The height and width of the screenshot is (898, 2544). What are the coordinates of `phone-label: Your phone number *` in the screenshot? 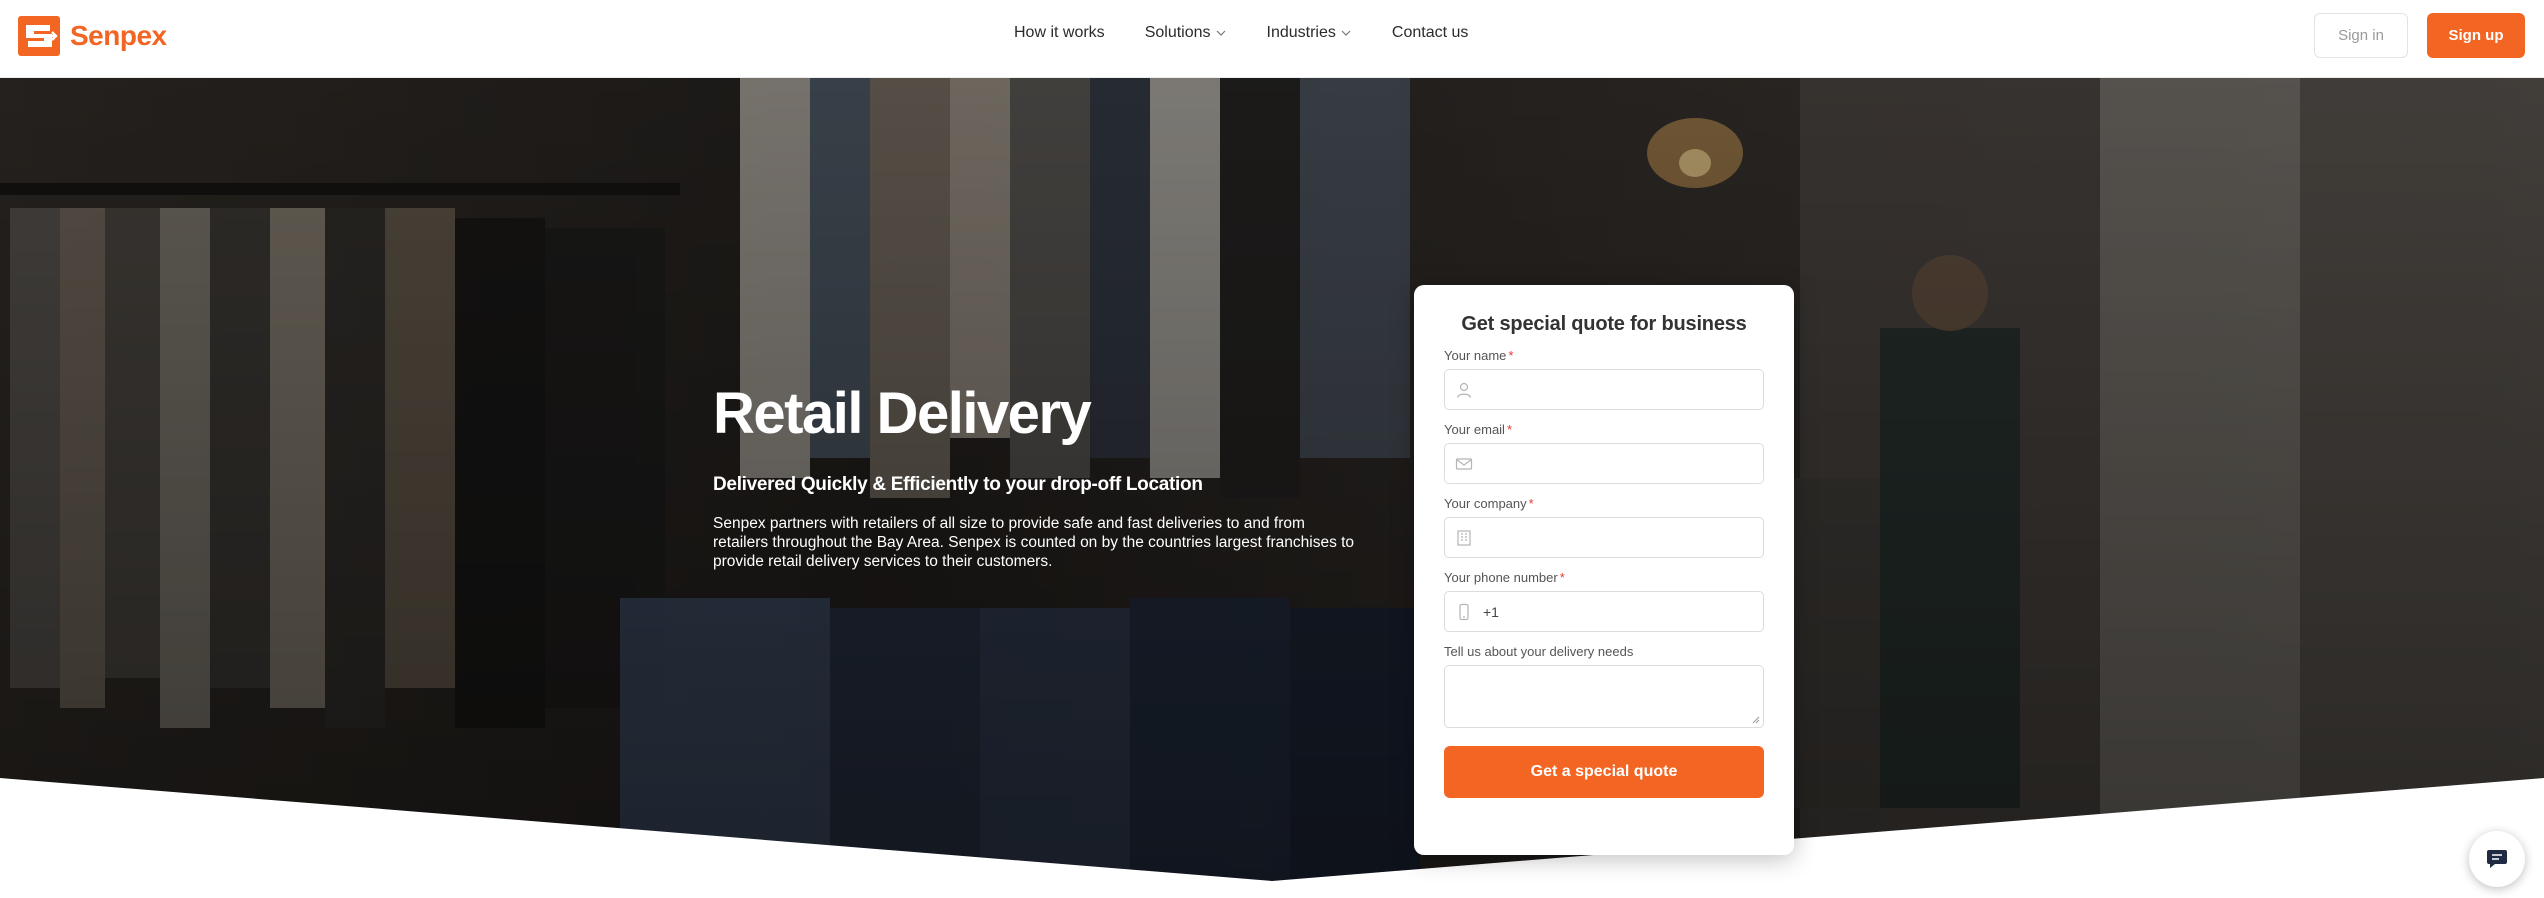 It's located at (1504, 577).